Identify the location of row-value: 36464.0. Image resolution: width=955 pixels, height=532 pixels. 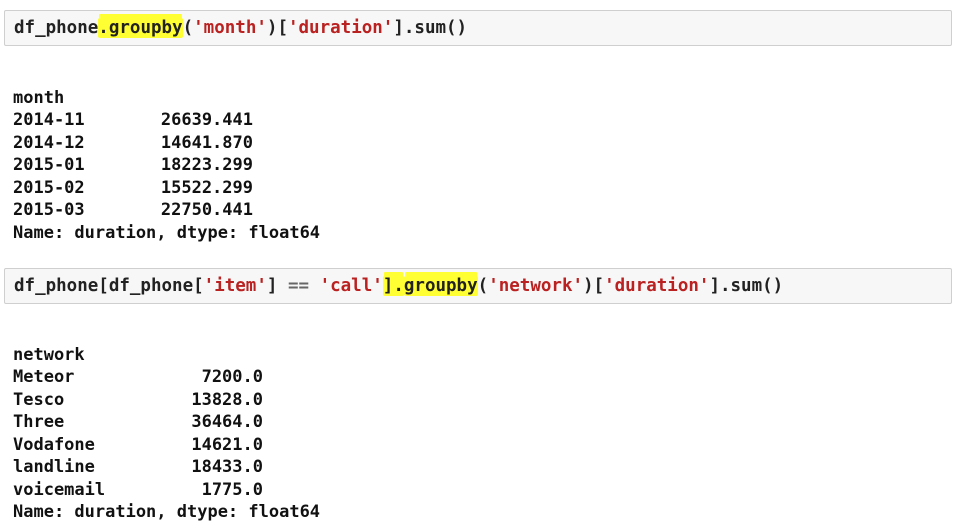
(227, 422).